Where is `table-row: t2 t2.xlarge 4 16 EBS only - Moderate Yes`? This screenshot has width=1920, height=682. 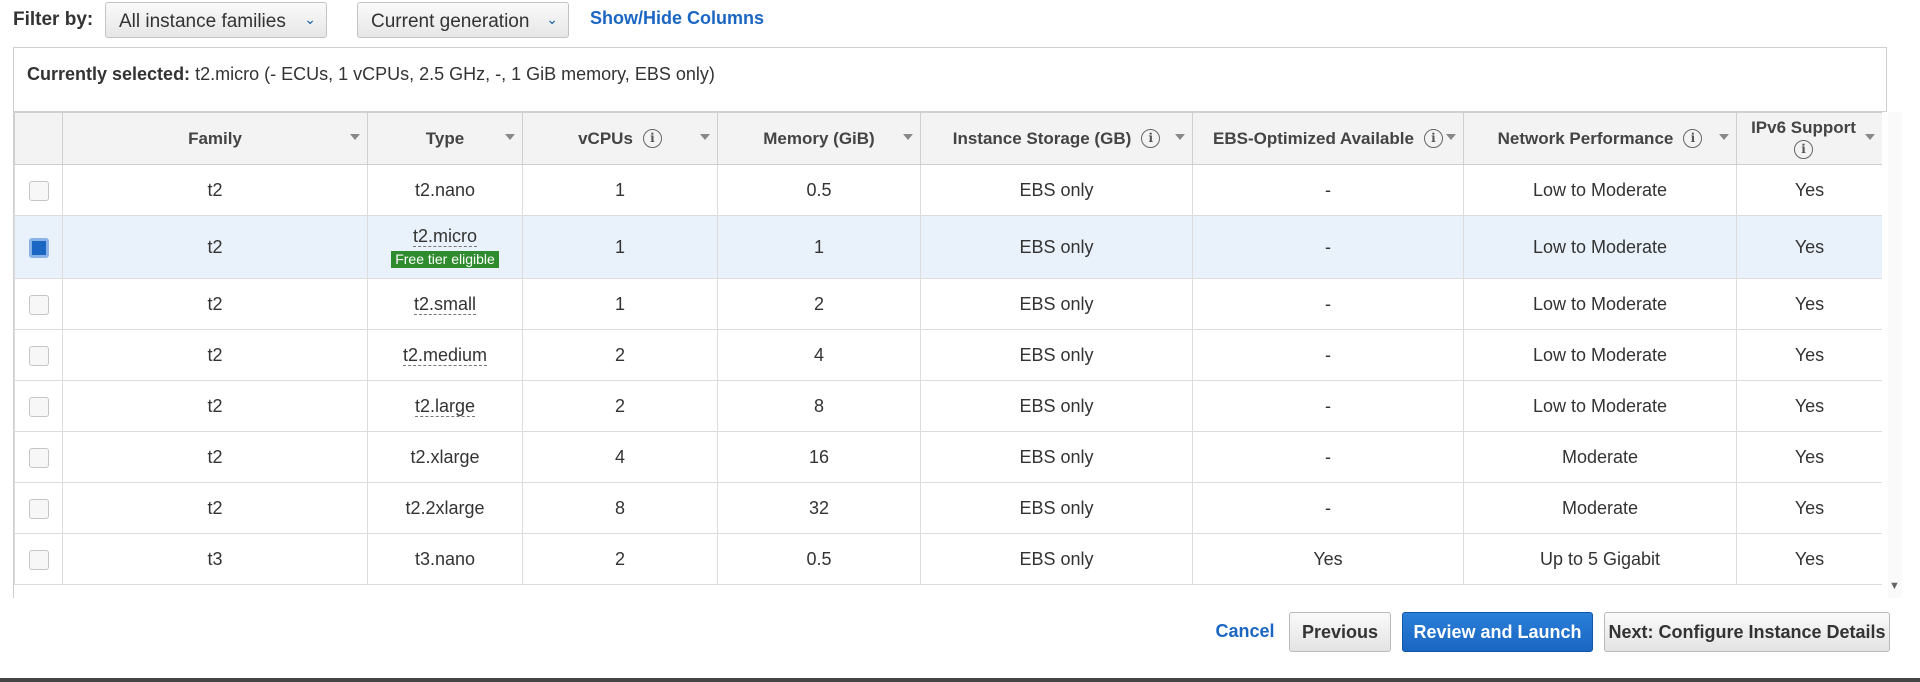 table-row: t2 t2.xlarge 4 16 EBS only - Moderate Yes is located at coordinates (948, 457).